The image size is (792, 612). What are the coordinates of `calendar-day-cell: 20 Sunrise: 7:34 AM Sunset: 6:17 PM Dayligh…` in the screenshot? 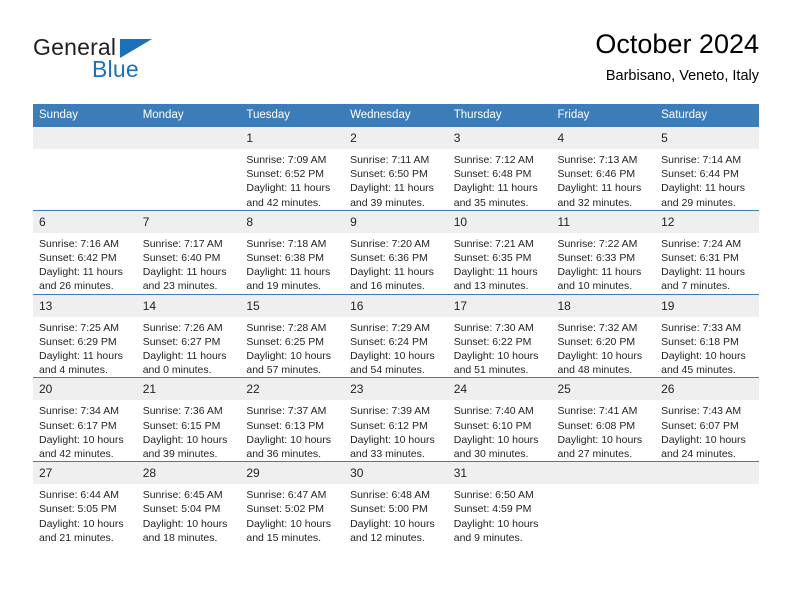 It's located at (85, 419).